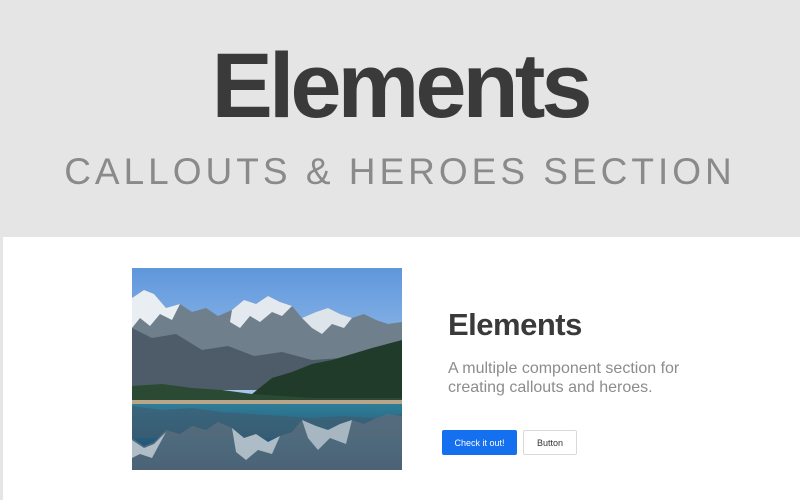  Describe the element at coordinates (515, 324) in the screenshot. I see `callout-title: Elements` at that location.